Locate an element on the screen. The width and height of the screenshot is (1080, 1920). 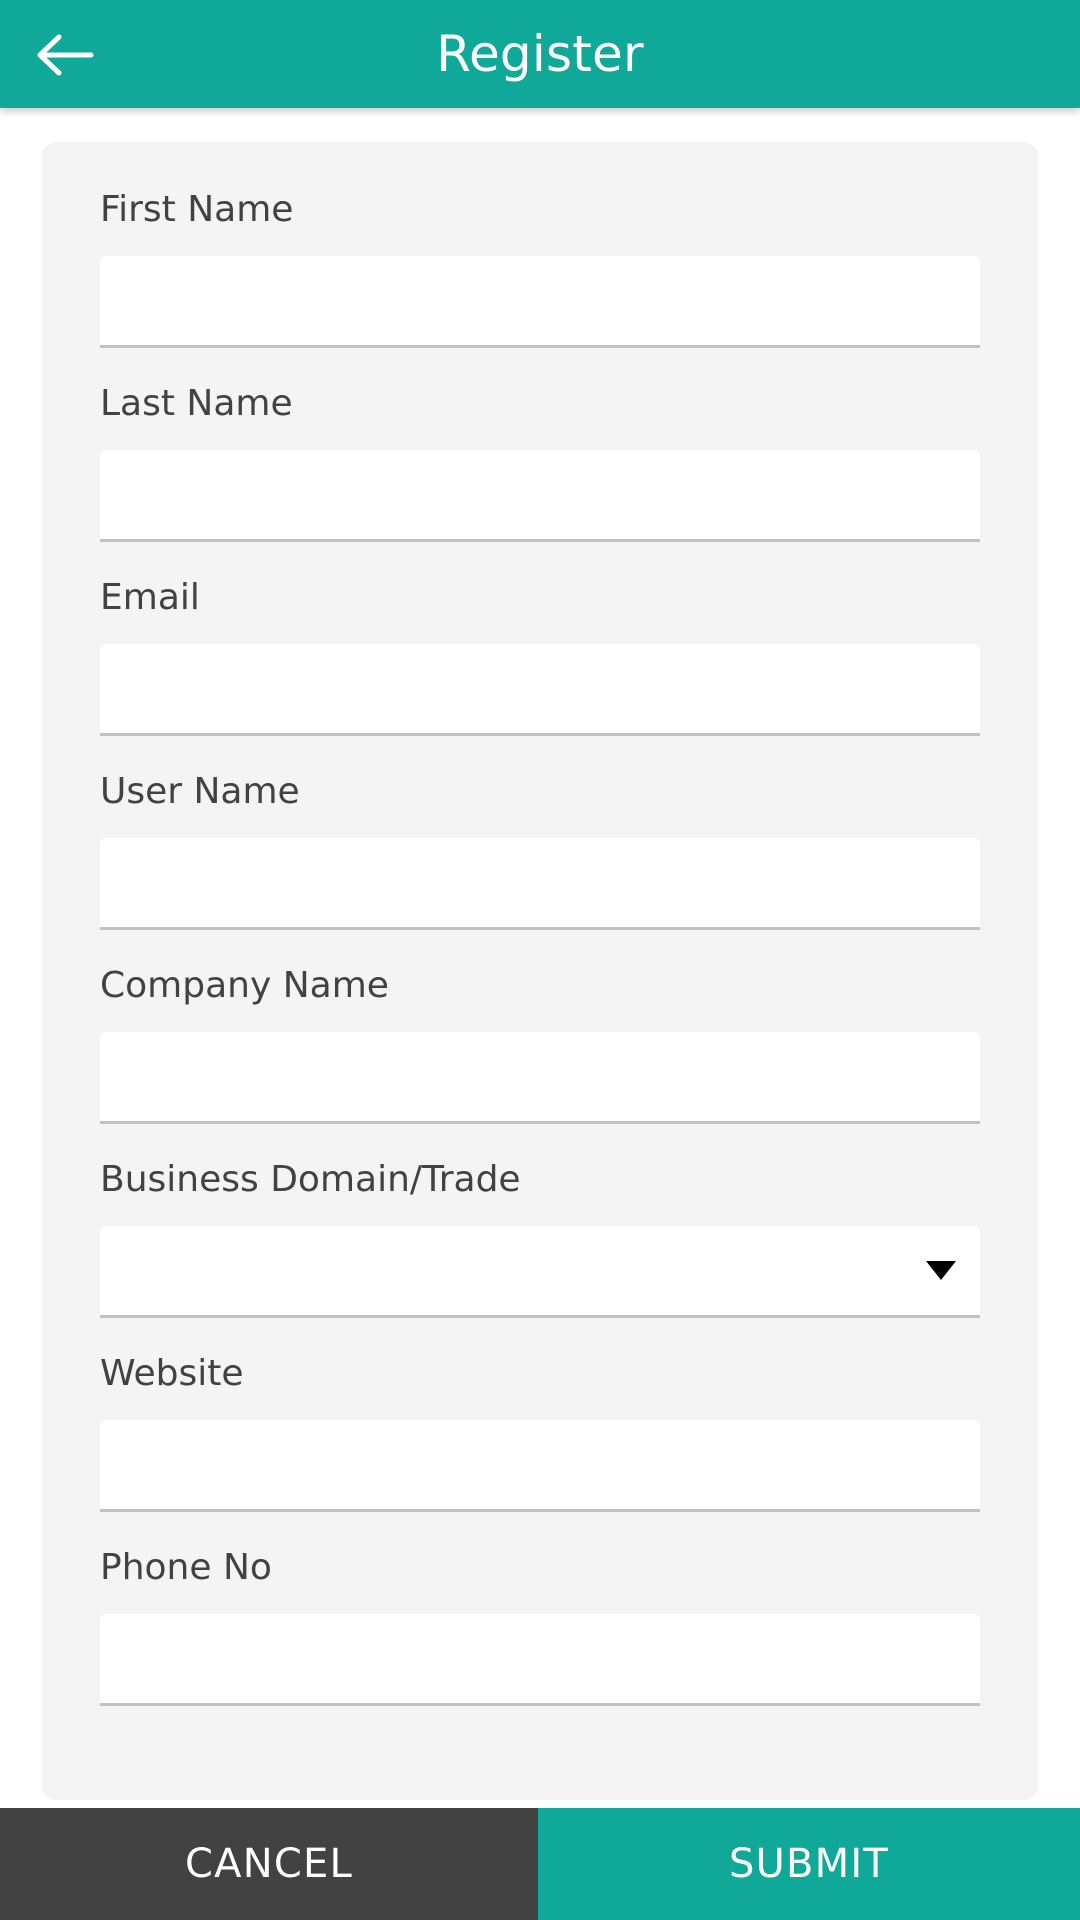
user-name-input is located at coordinates (540, 884).